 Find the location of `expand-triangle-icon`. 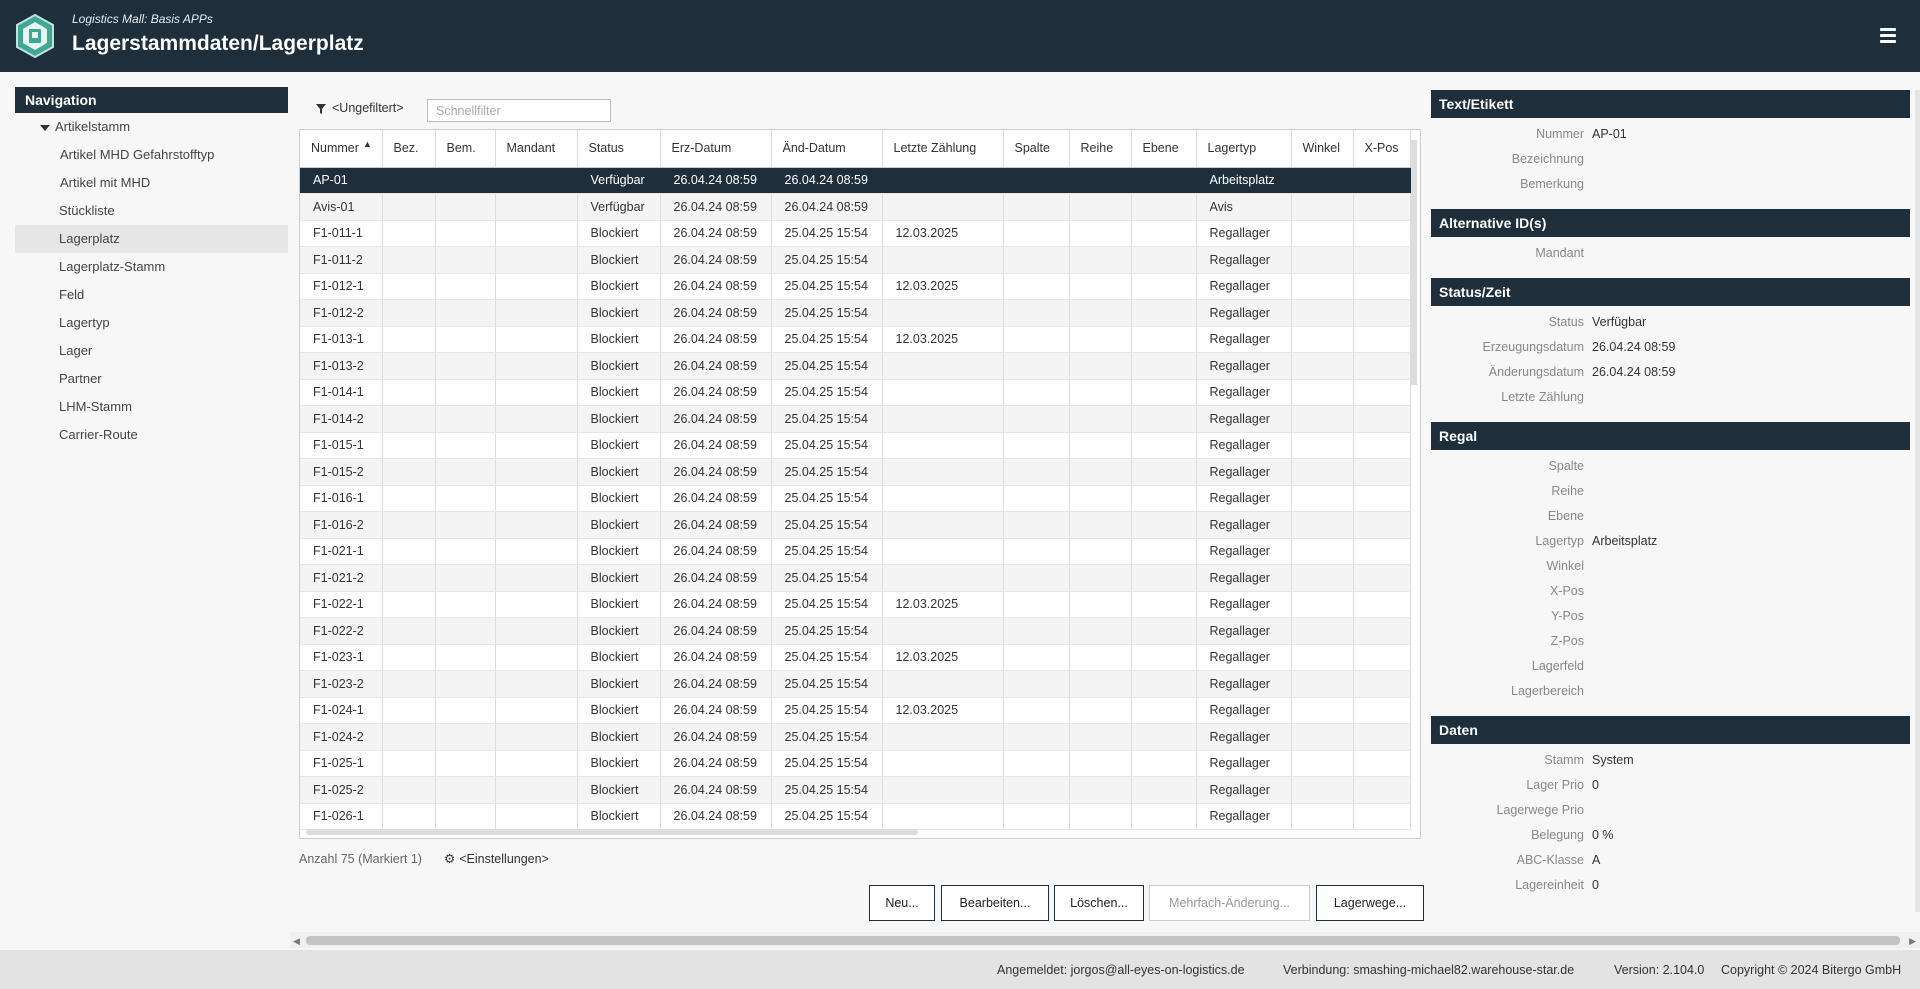

expand-triangle-icon is located at coordinates (45, 127).